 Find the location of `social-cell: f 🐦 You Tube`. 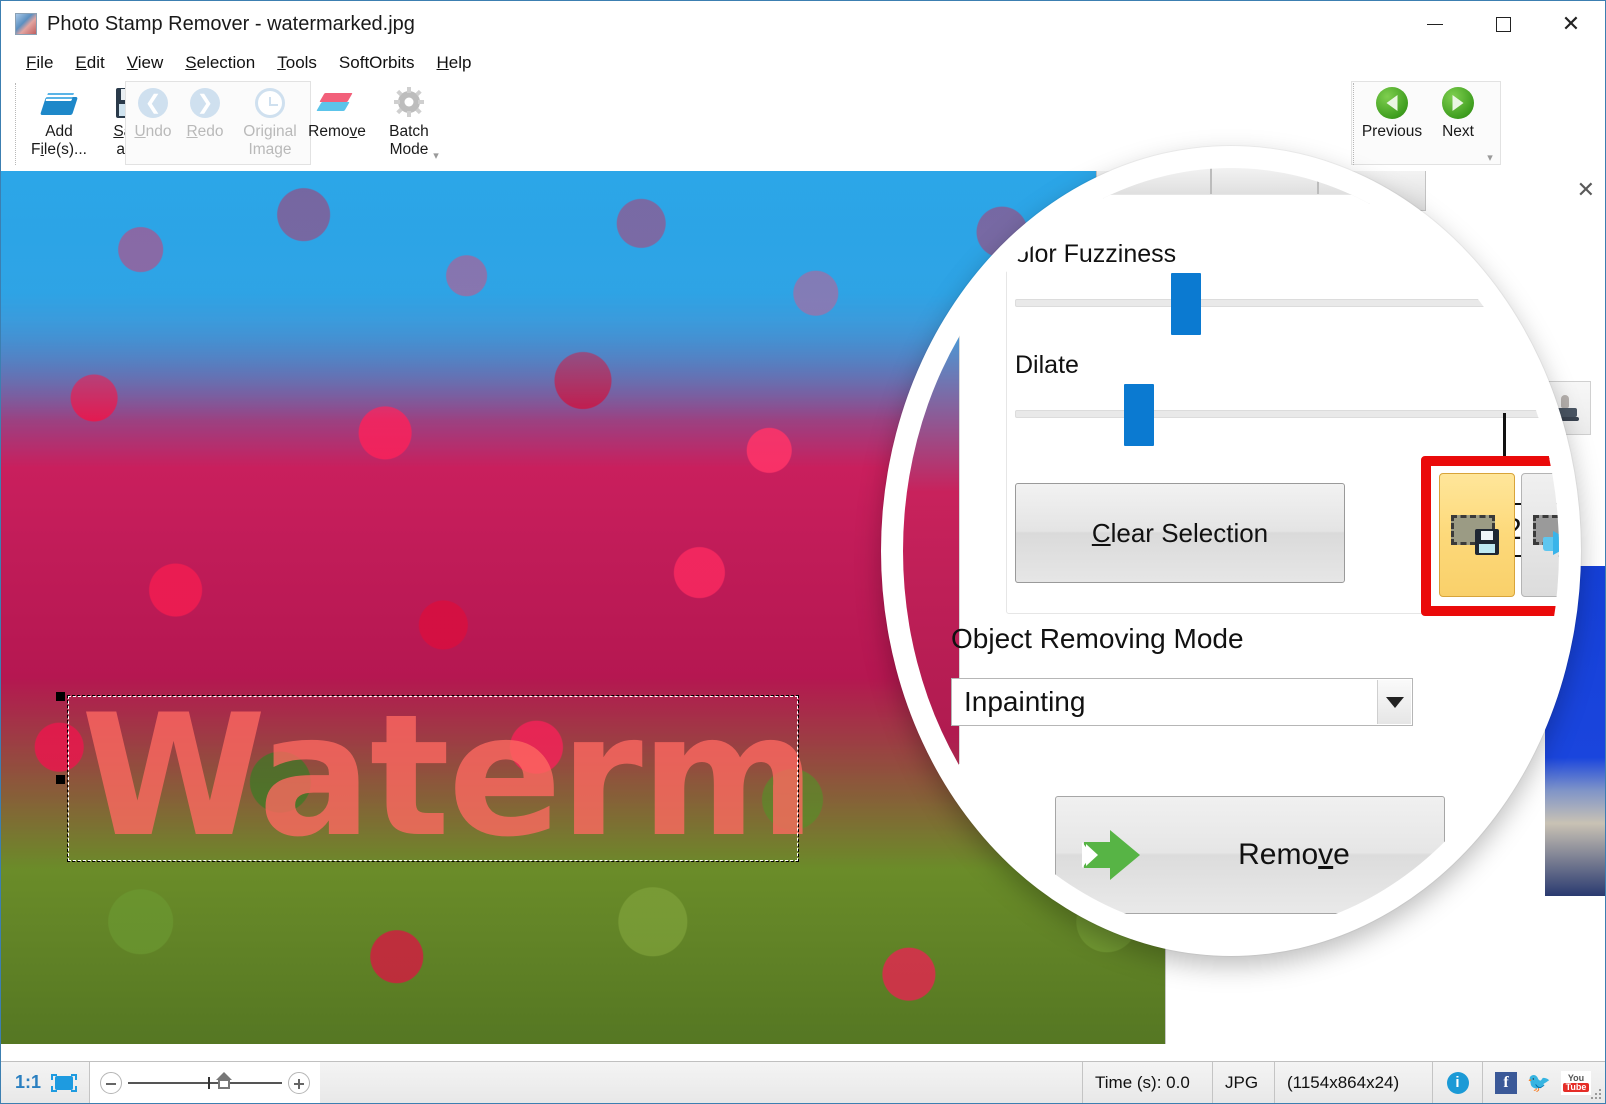

social-cell: f 🐦 You Tube is located at coordinates (1544, 1082).